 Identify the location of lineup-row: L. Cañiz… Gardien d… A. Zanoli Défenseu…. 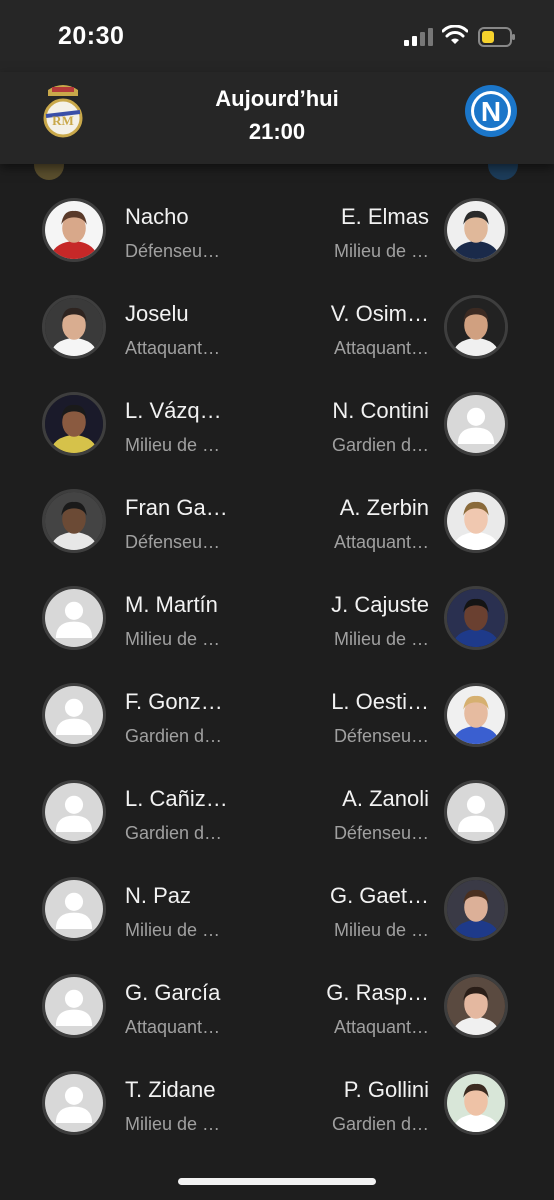
(277, 814).